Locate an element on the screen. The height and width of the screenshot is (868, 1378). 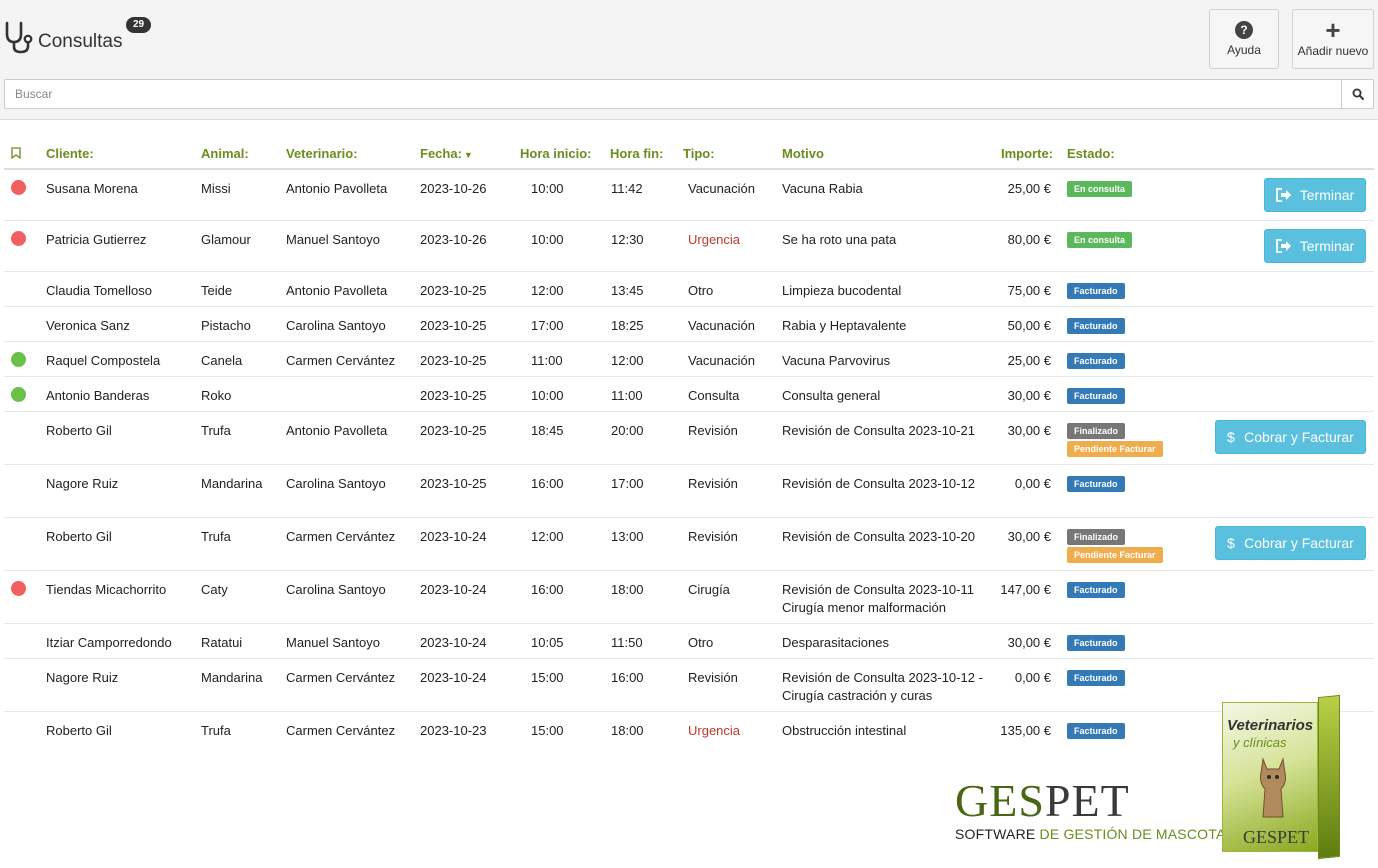
cell-veterinario: Carmen Cervántez is located at coordinates (341, 536).